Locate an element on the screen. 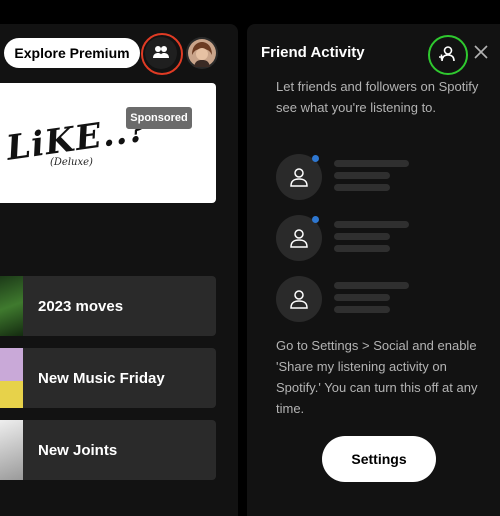 Image resolution: width=500 pixels, height=516 pixels. user-plus-icon is located at coordinates (447, 54).